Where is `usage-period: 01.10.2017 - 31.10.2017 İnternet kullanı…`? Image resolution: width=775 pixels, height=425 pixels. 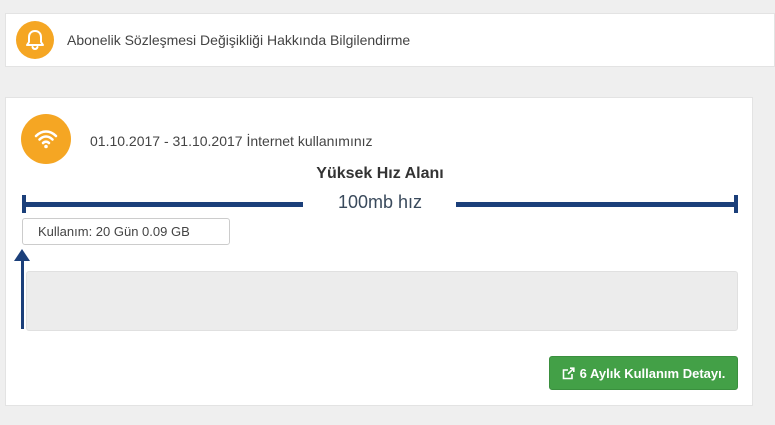 usage-period: 01.10.2017 - 31.10.2017 İnternet kullanı… is located at coordinates (231, 141).